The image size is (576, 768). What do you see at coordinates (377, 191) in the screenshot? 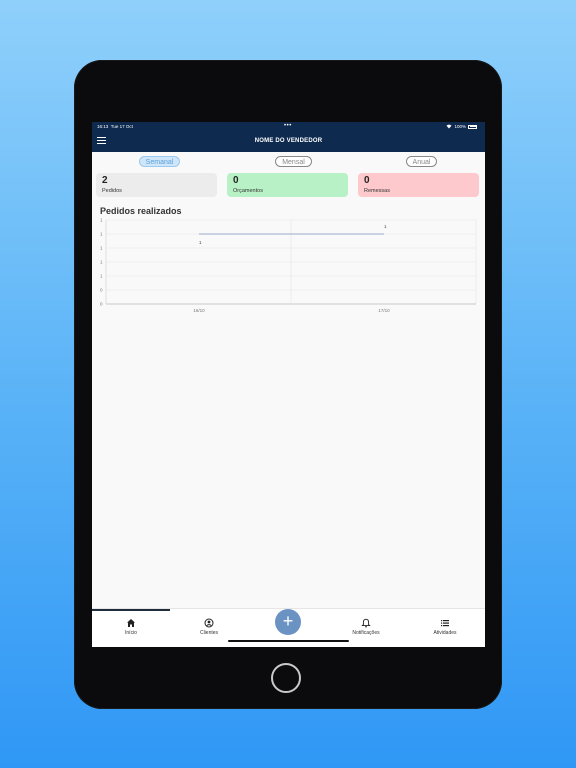
I see `card-remessas-label: Remessas` at bounding box center [377, 191].